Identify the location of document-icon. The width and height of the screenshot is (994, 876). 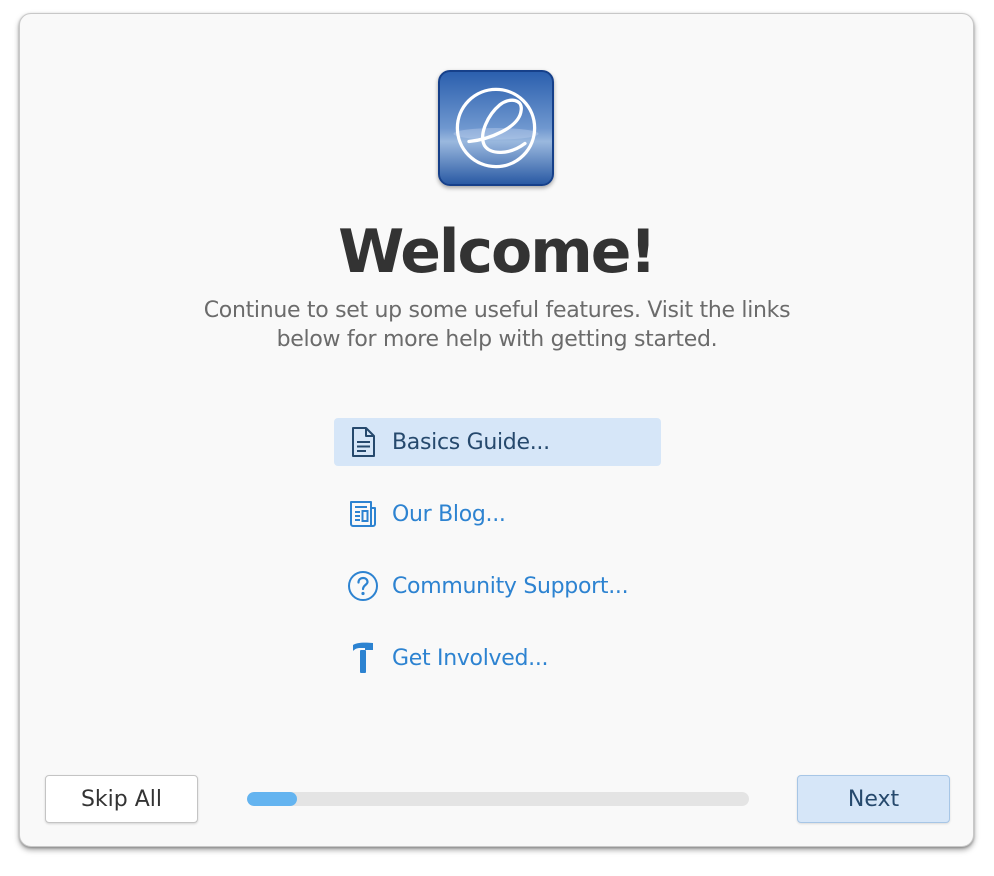
(363, 442).